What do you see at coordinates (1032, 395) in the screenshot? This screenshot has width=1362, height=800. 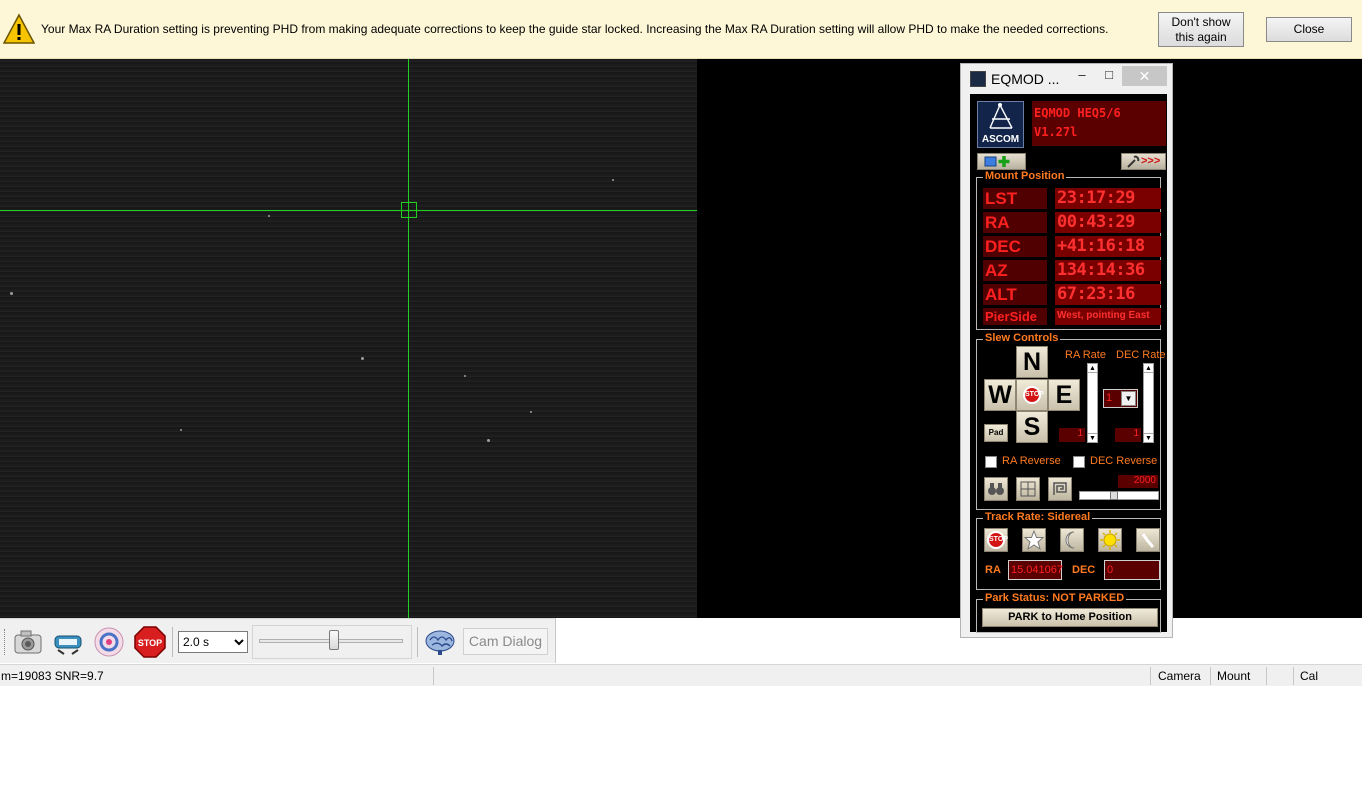 I see `slew-stop-button: STOP` at bounding box center [1032, 395].